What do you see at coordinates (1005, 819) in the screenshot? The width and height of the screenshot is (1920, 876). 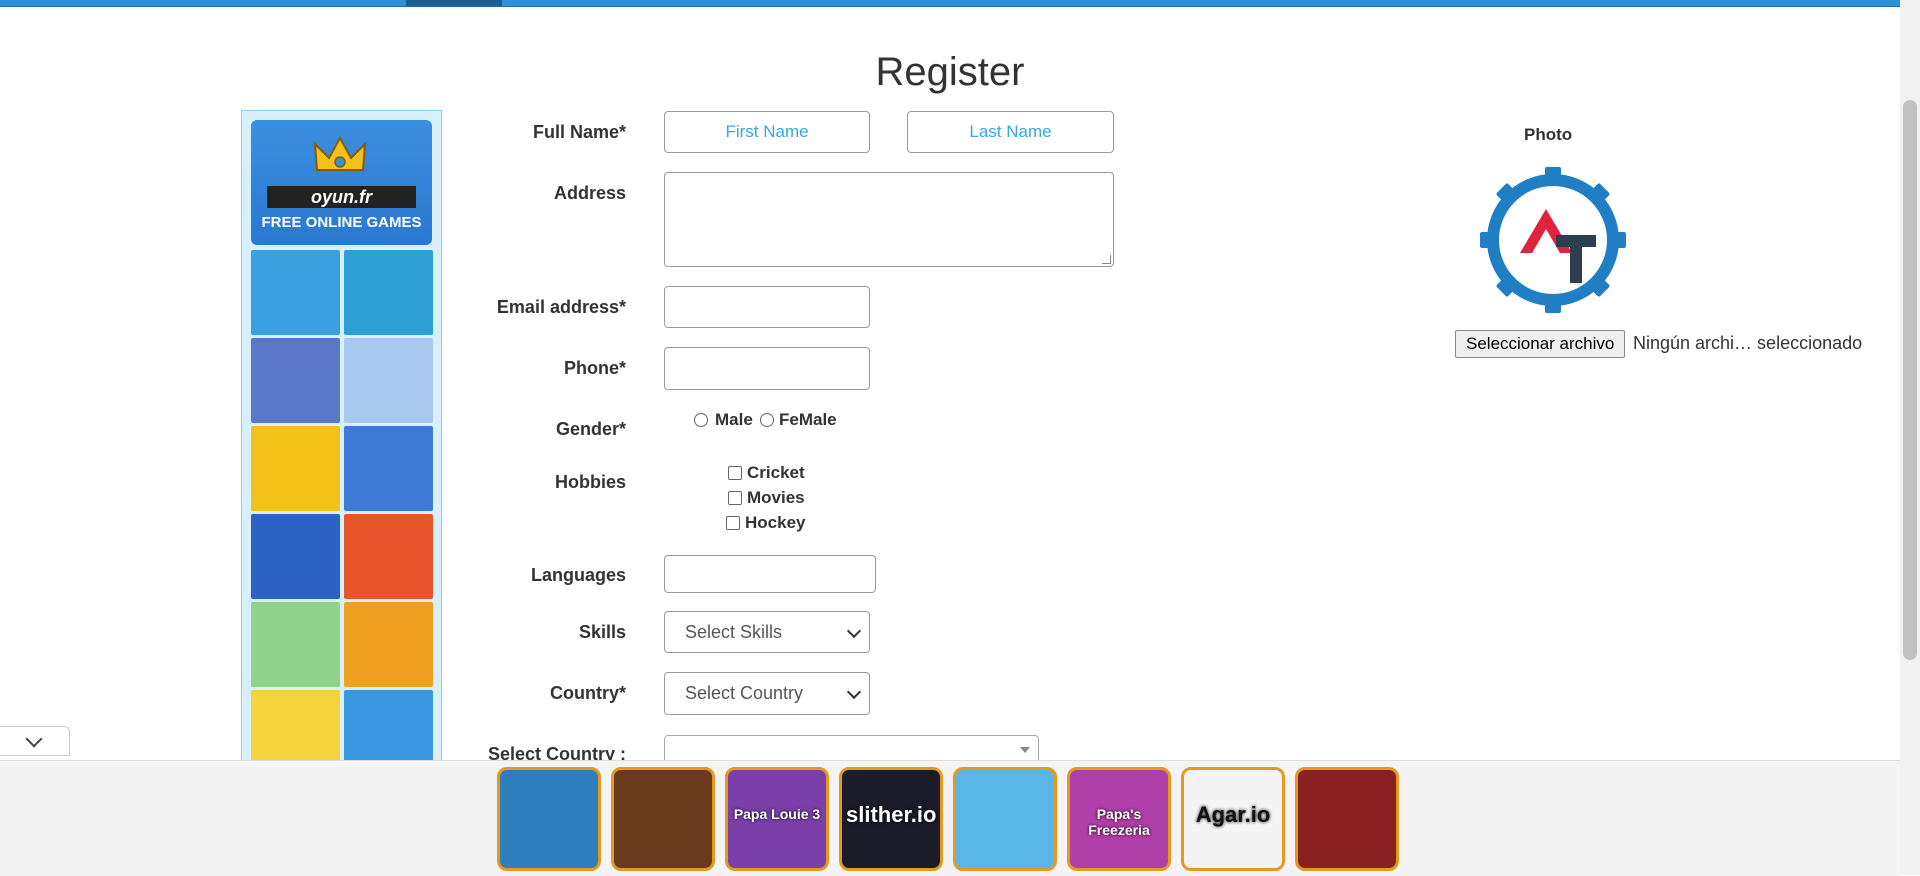 I see `moto-x3m-game-tile` at bounding box center [1005, 819].